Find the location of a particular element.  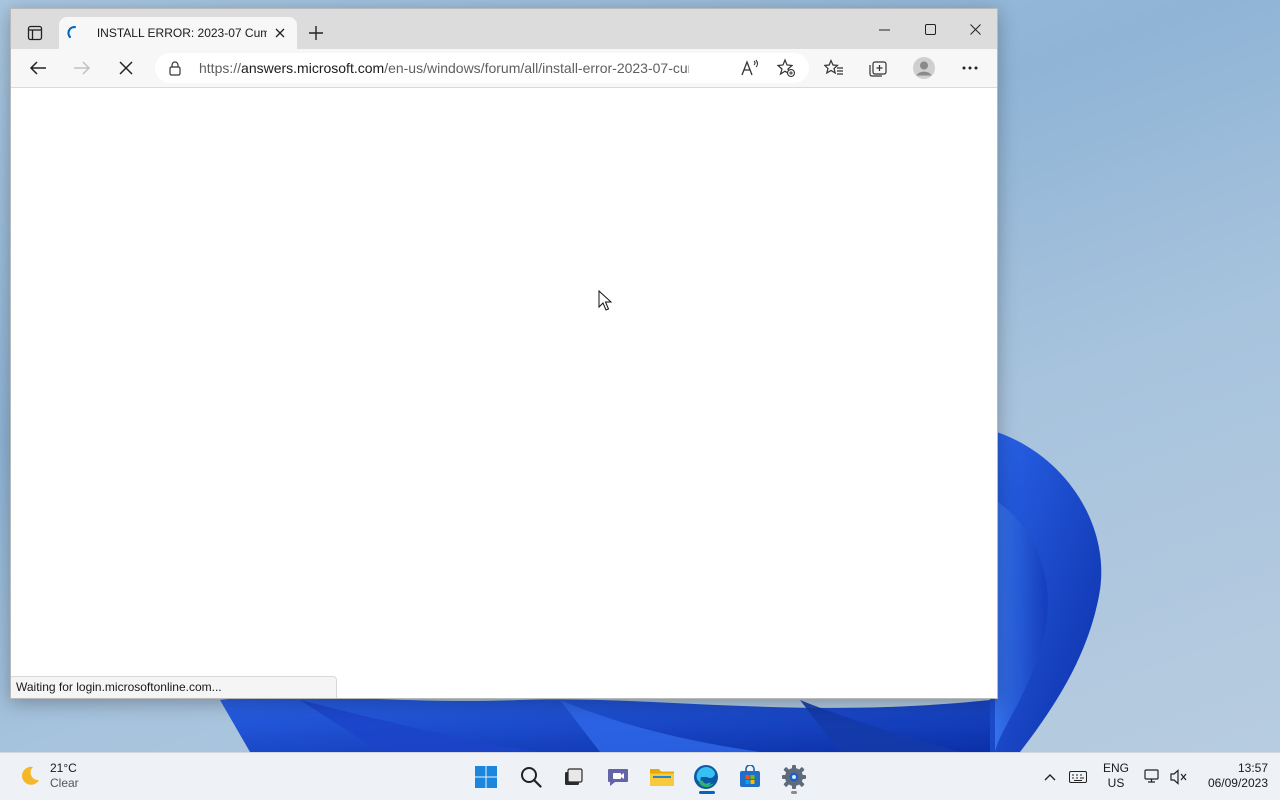

add-favorite-button is located at coordinates (786, 68).